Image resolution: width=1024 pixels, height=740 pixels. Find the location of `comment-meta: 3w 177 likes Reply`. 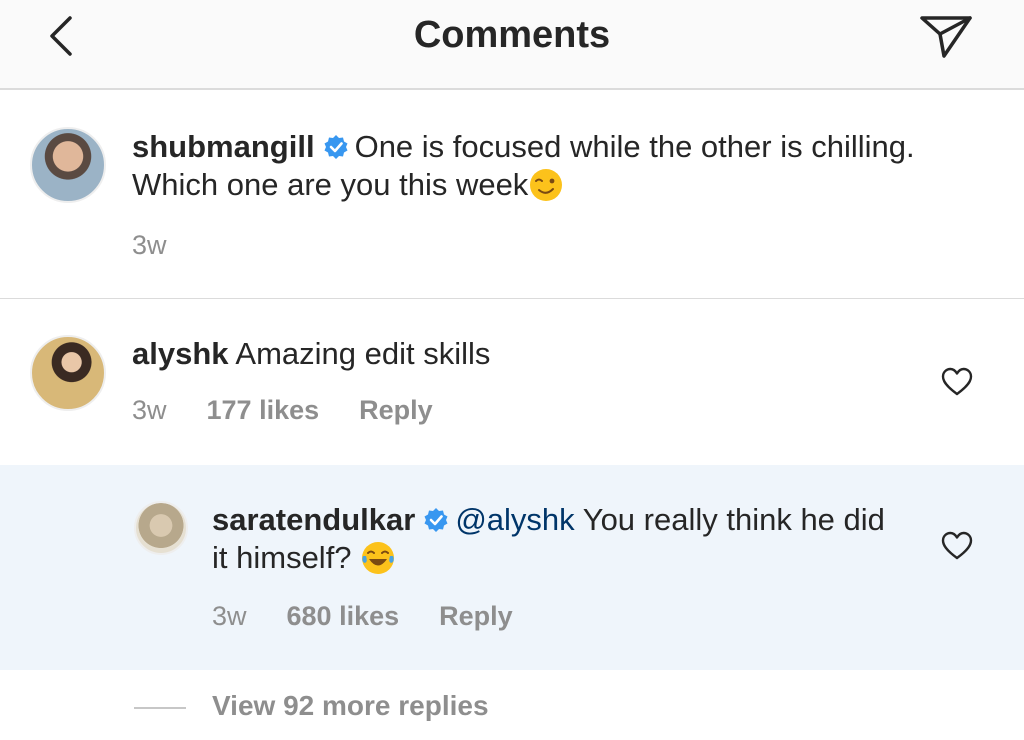

comment-meta: 3w 177 likes Reply is located at coordinates (302, 410).